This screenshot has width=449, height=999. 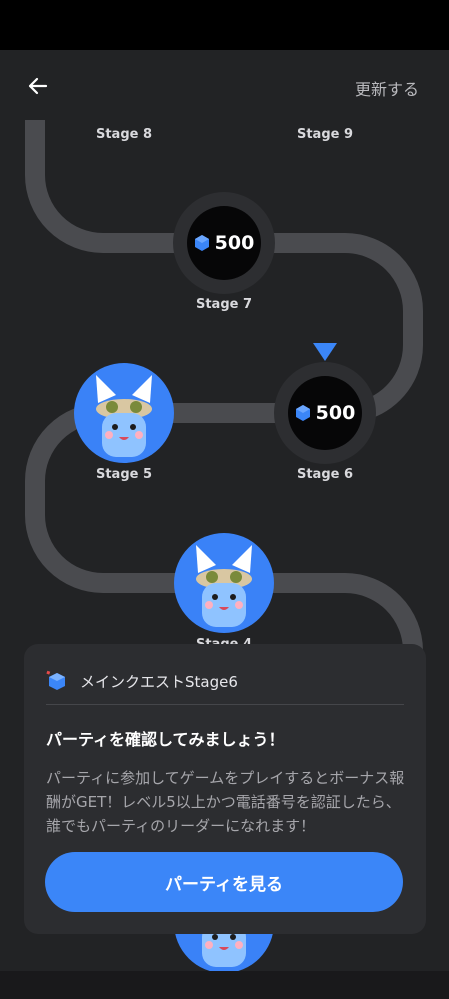 What do you see at coordinates (225, 704) in the screenshot?
I see `divider` at bounding box center [225, 704].